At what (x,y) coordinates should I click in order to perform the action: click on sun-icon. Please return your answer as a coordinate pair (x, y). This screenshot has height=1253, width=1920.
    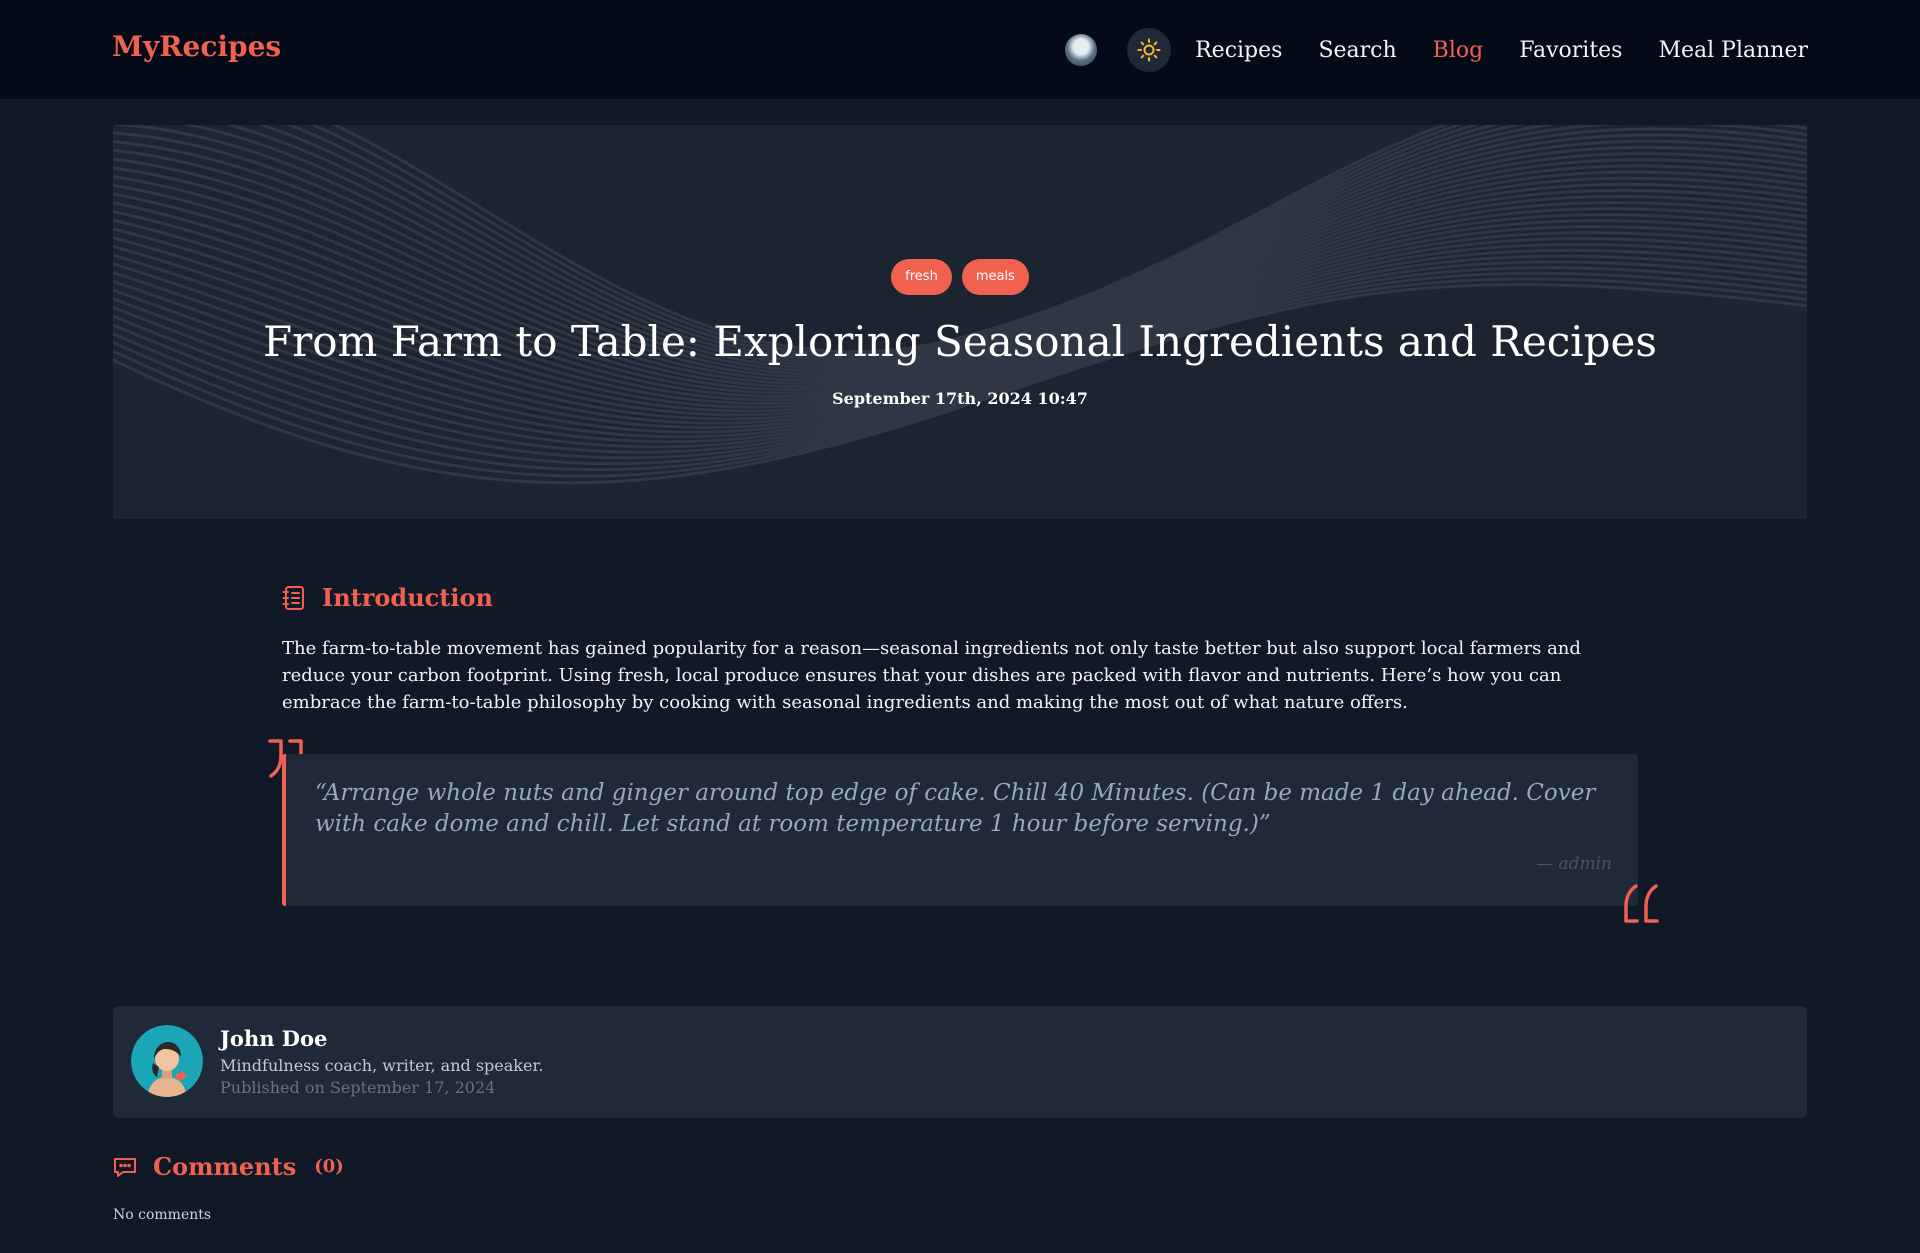
    Looking at the image, I should click on (1149, 50).